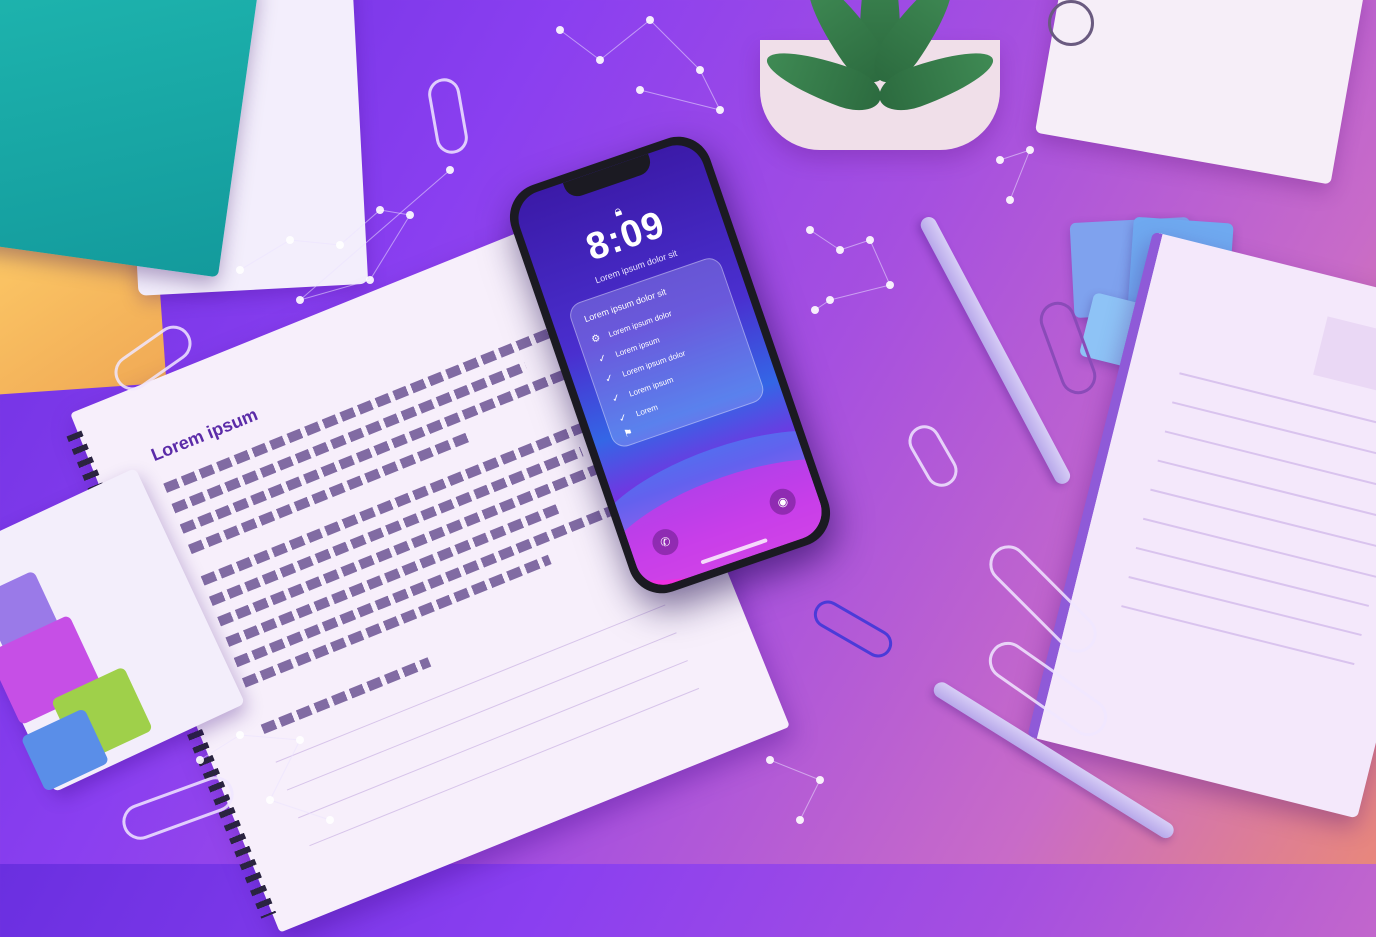 The width and height of the screenshot is (1376, 937). Describe the element at coordinates (596, 339) in the screenshot. I see `gear-icon: ⚙` at that location.